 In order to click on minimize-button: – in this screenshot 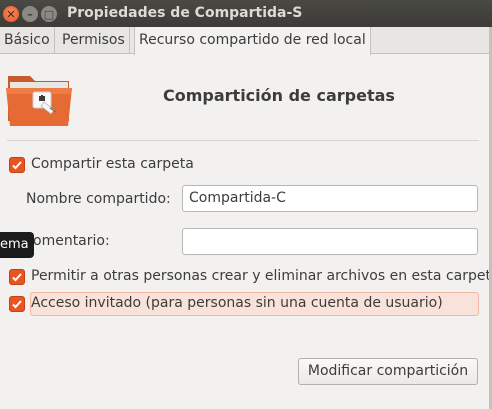, I will do `click(30, 14)`.